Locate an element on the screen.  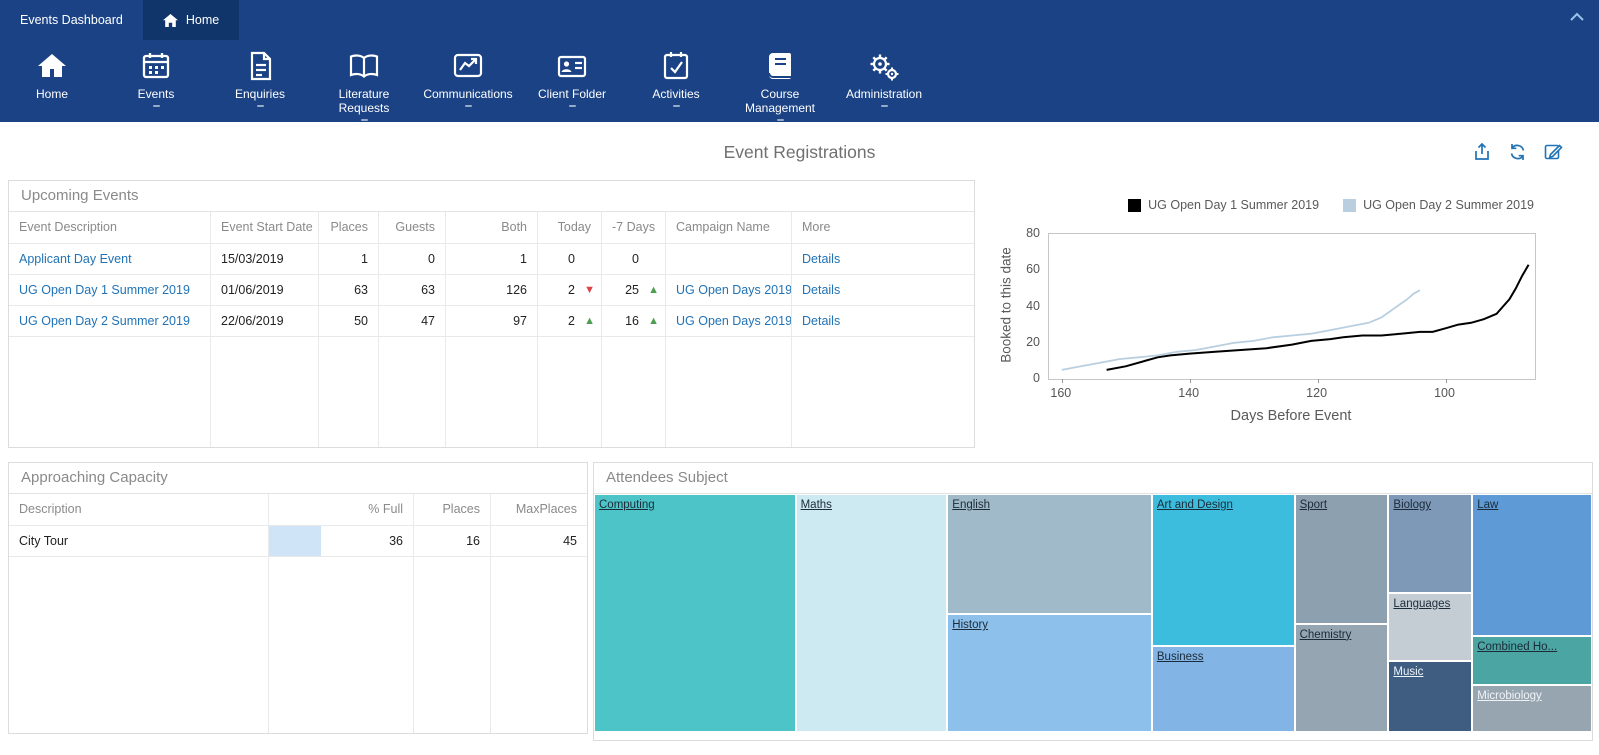
nav-item-literature-requests: Literature Requests is located at coordinates (364, 81).